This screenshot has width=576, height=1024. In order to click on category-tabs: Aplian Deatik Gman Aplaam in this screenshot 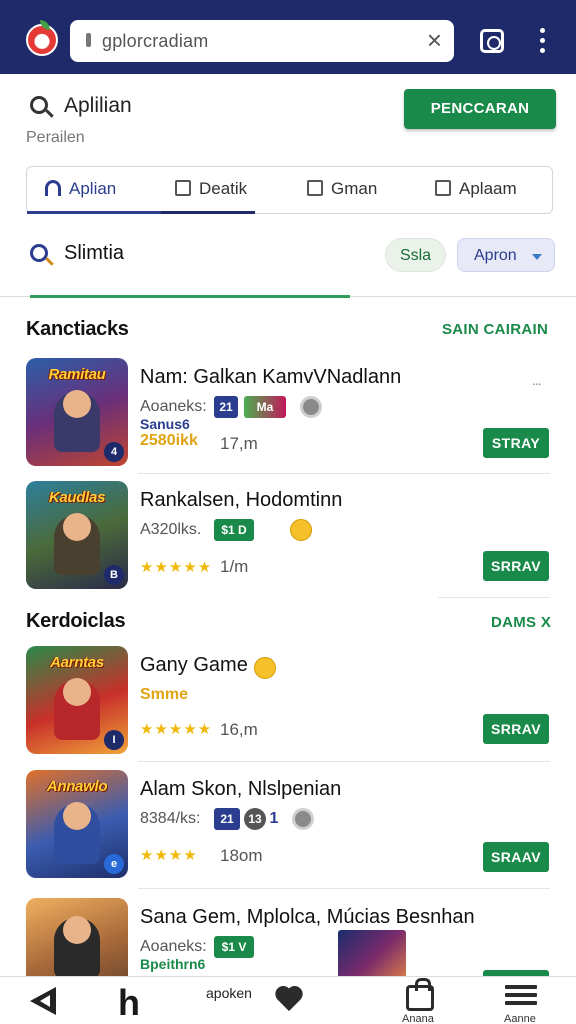, I will do `click(289, 190)`.